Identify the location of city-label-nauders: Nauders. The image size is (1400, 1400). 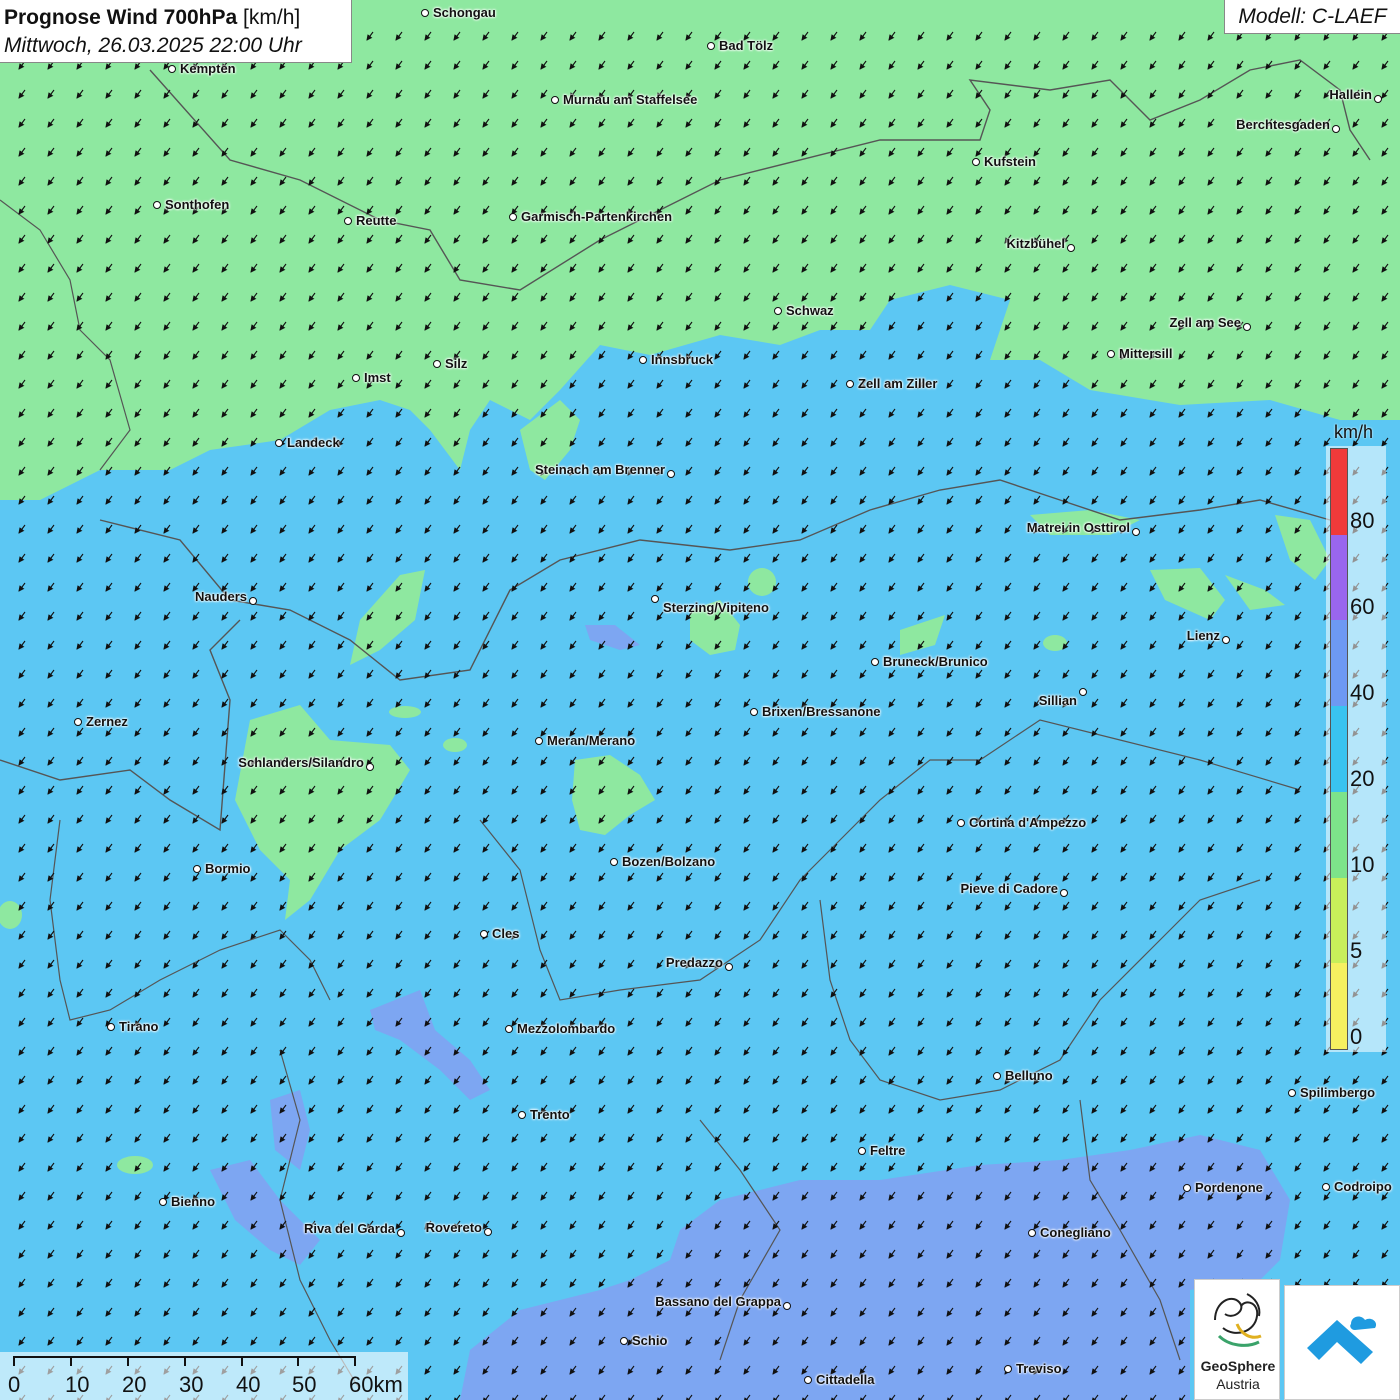
(220, 596).